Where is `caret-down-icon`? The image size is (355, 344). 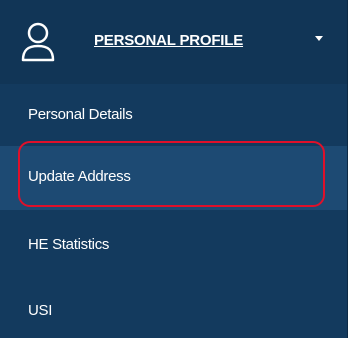
caret-down-icon is located at coordinates (319, 38).